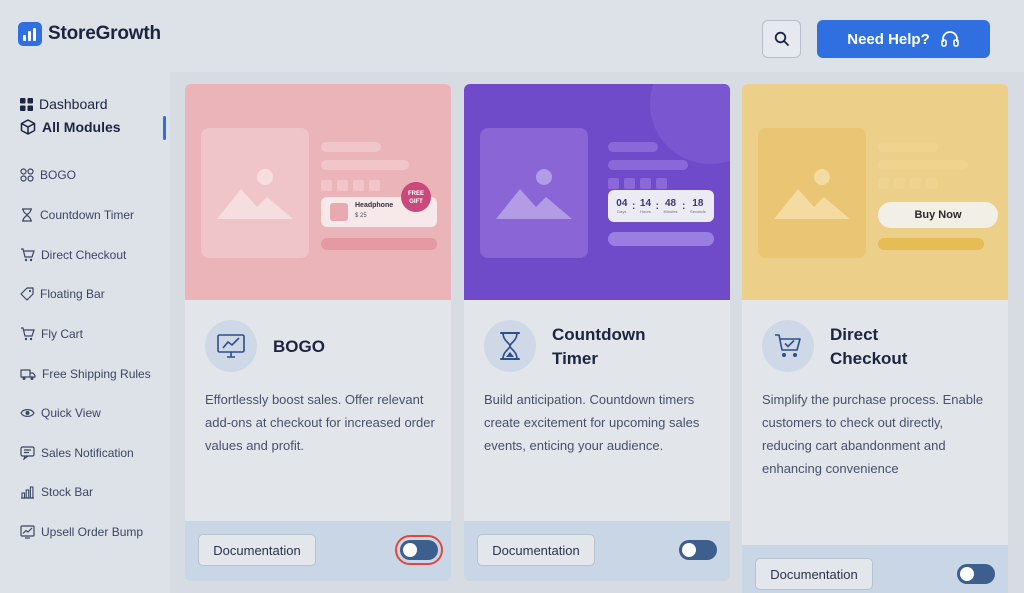 The image size is (1024, 593). What do you see at coordinates (27, 532) in the screenshot?
I see `chart-up-icon` at bounding box center [27, 532].